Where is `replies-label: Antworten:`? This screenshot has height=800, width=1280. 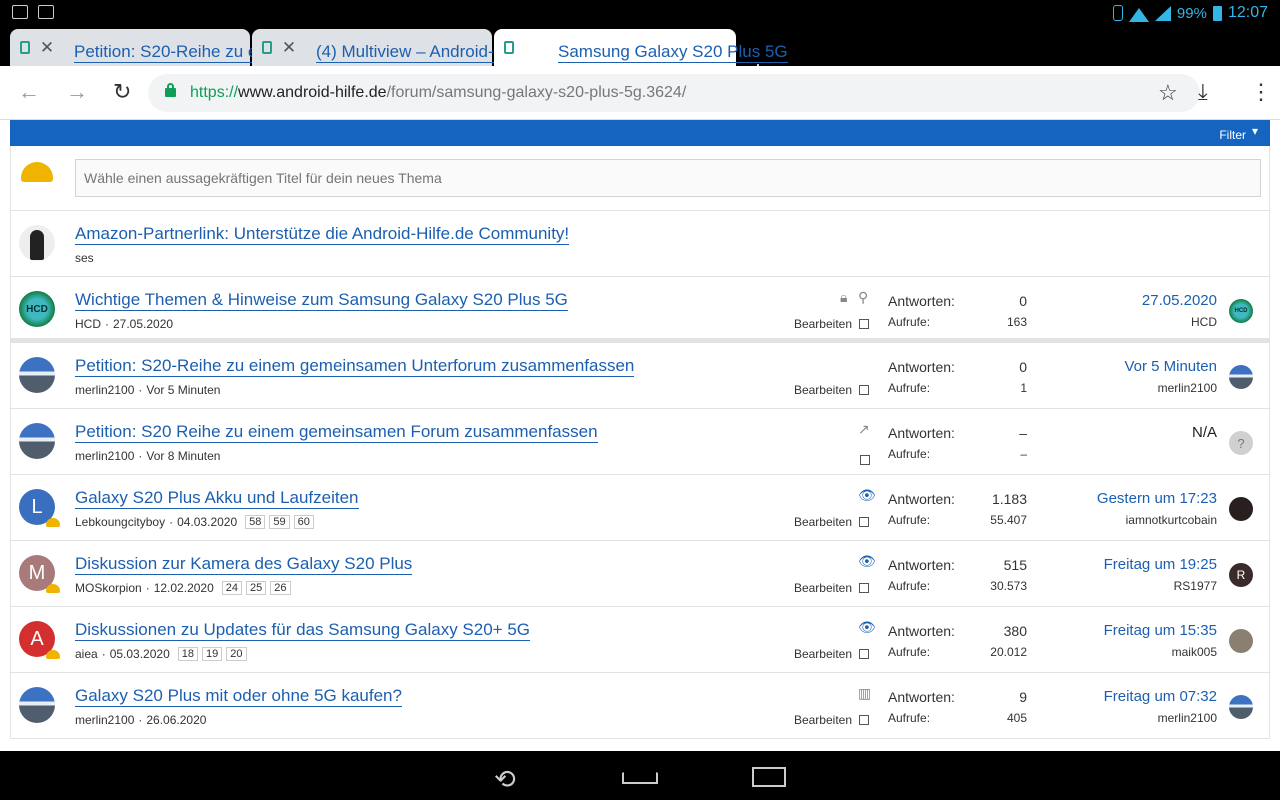 replies-label: Antworten: is located at coordinates (921, 433).